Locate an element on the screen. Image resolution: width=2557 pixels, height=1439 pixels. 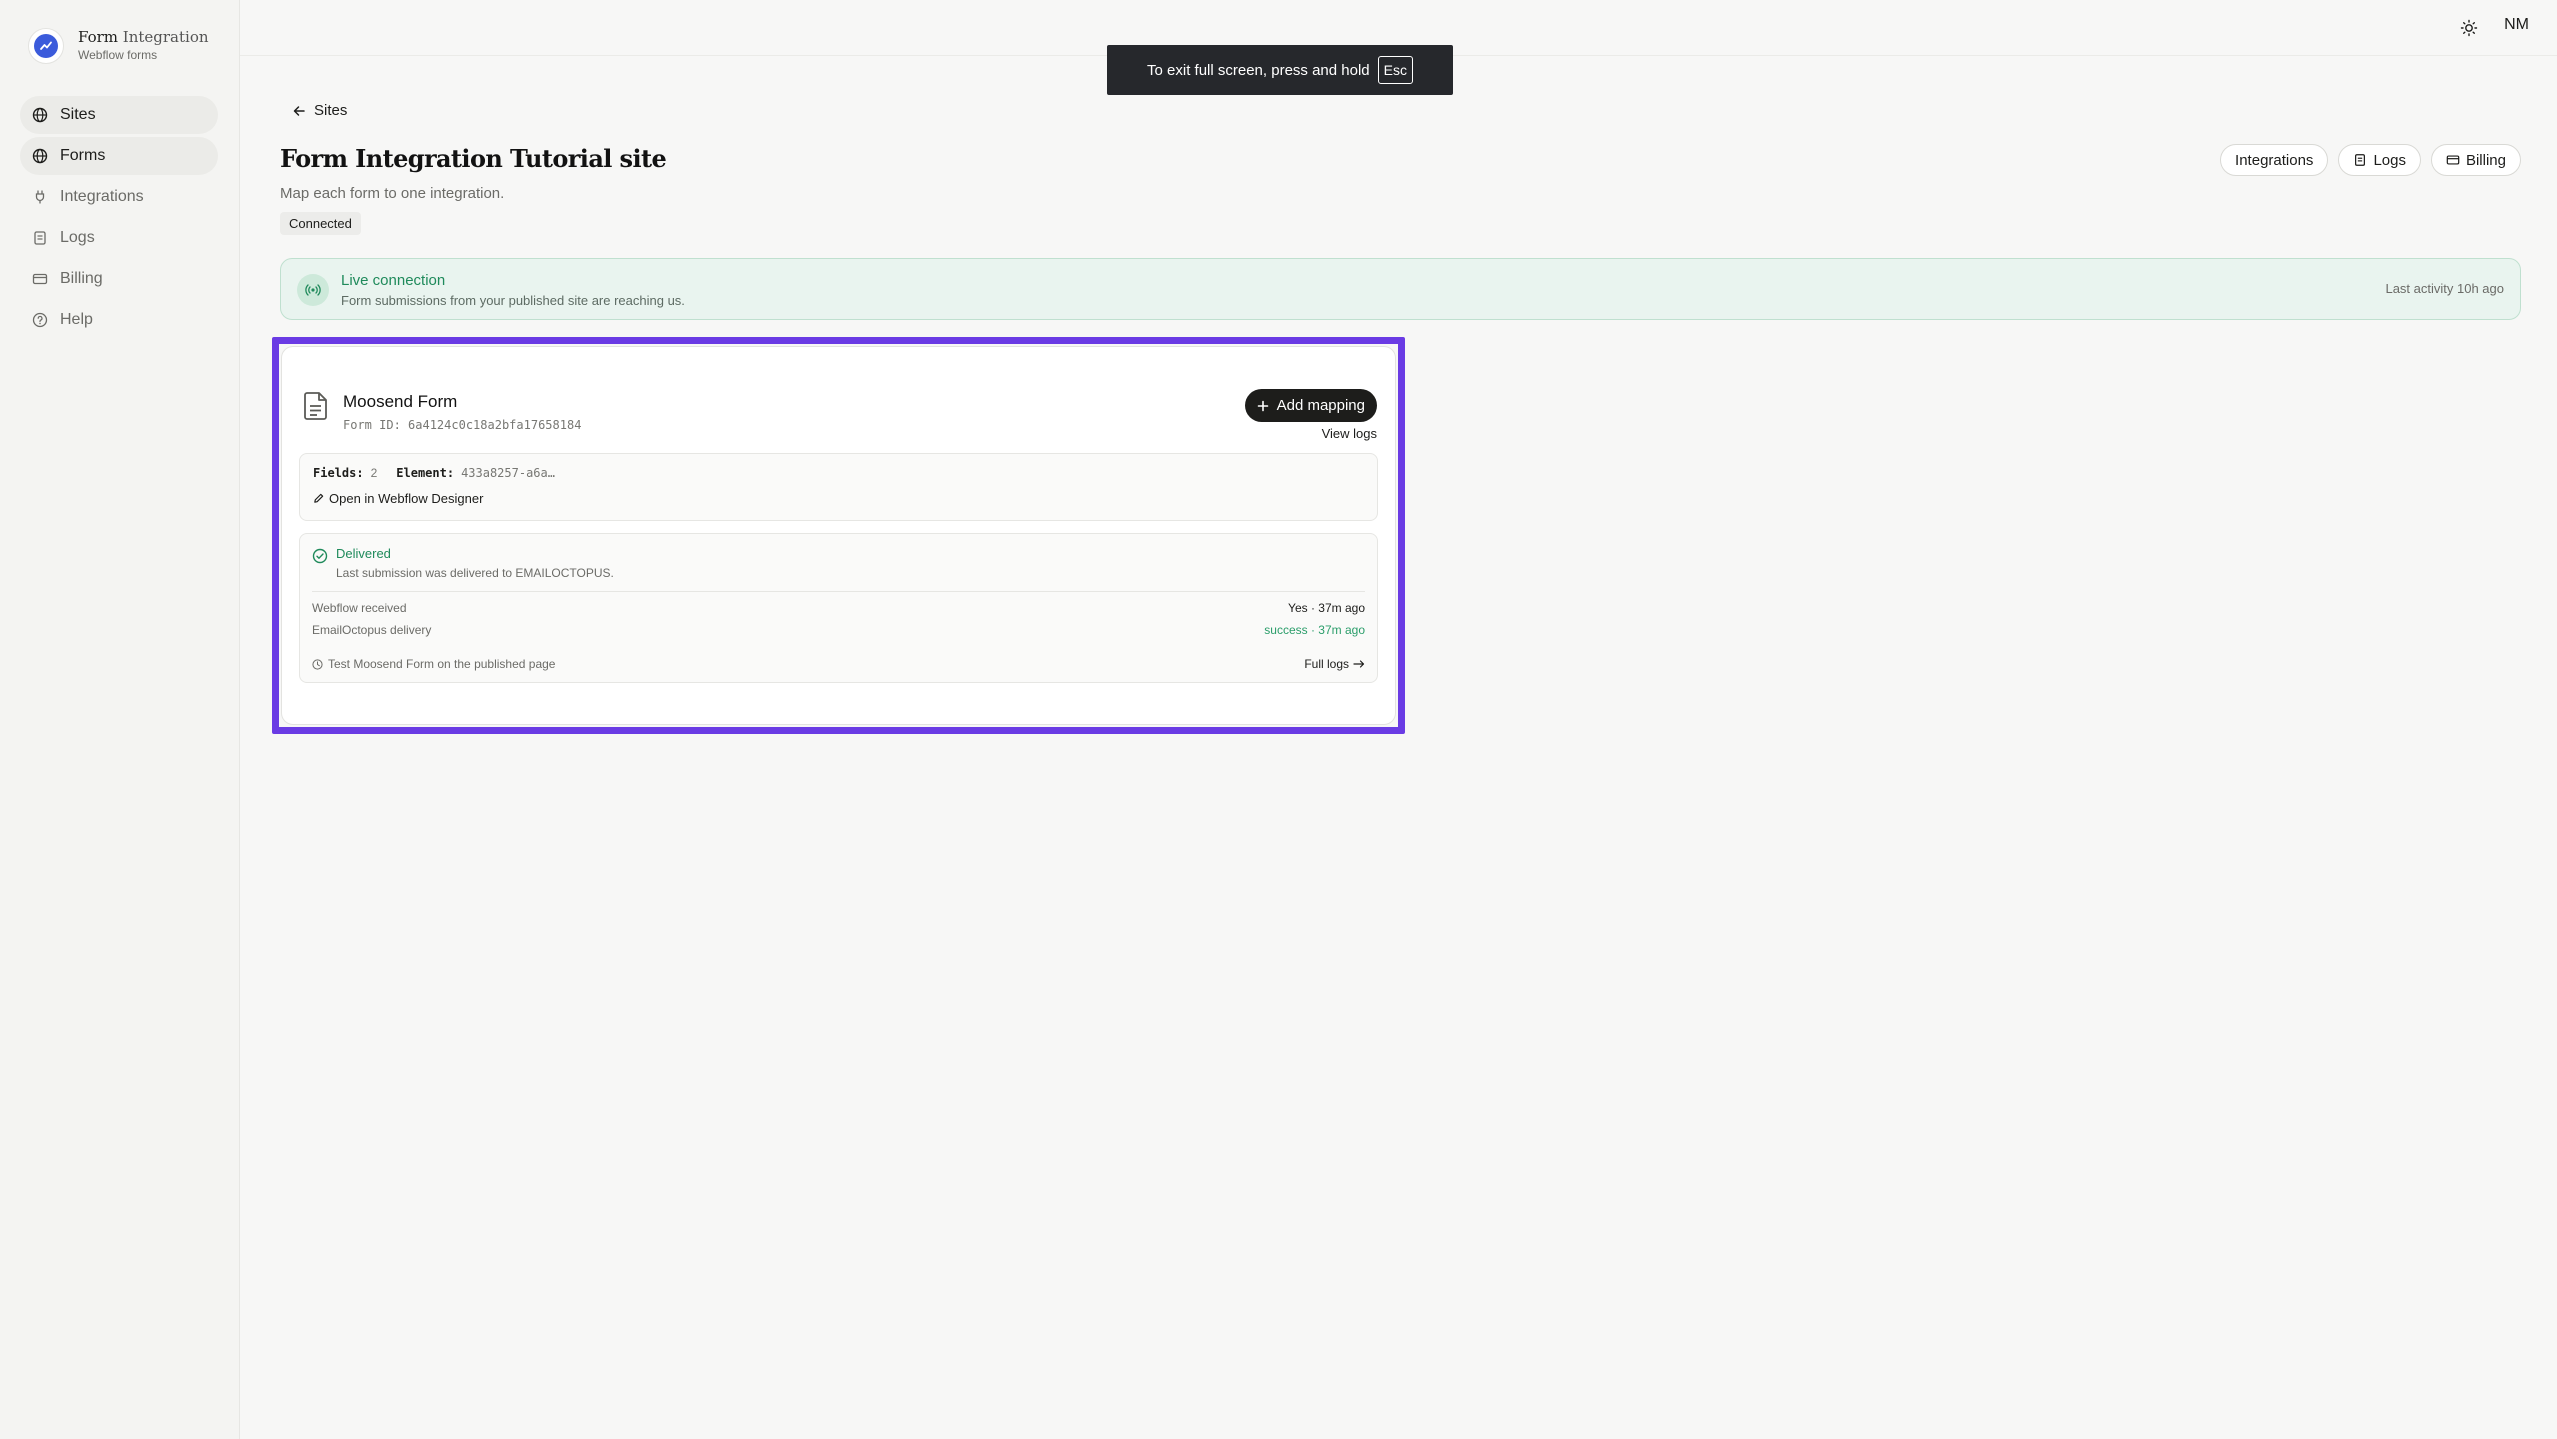
sidebar-item-integrations: Integrations is located at coordinates (119, 197).